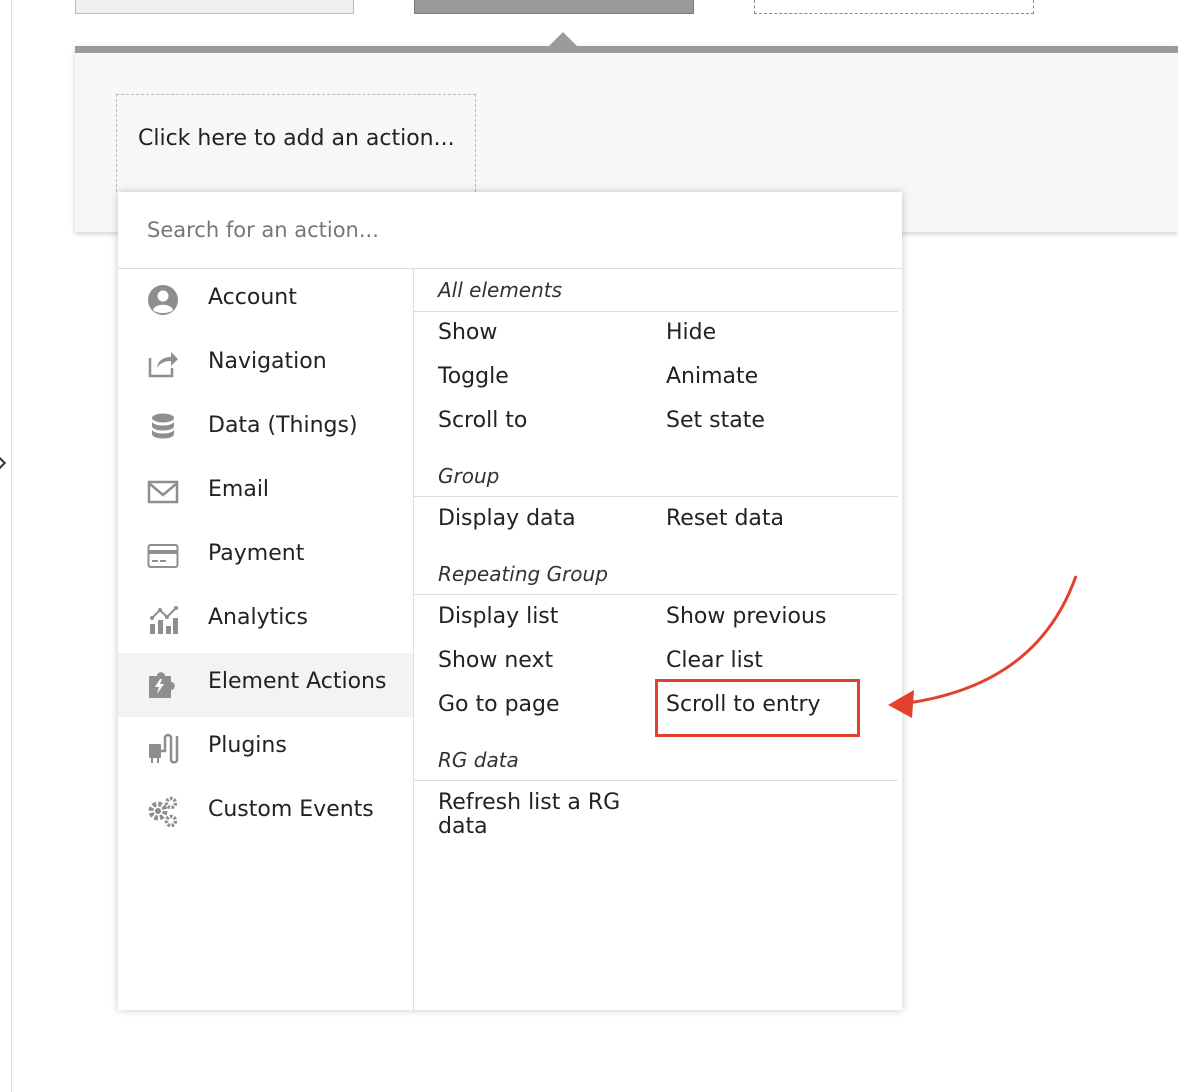 The image size is (1178, 1092). Describe the element at coordinates (725, 518) in the screenshot. I see `action-reset-data: Reset data` at that location.